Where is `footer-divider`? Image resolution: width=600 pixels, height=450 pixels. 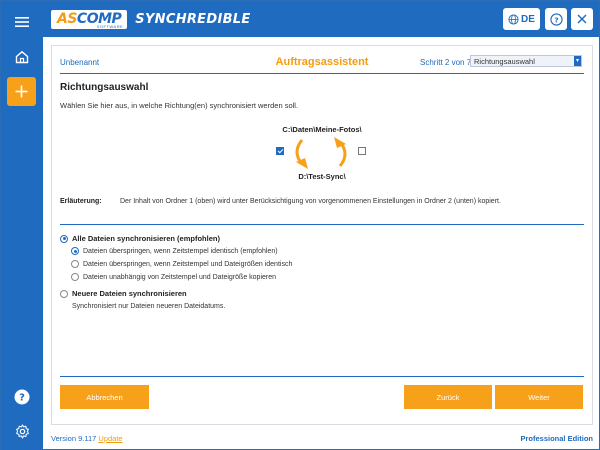
footer-divider is located at coordinates (322, 376).